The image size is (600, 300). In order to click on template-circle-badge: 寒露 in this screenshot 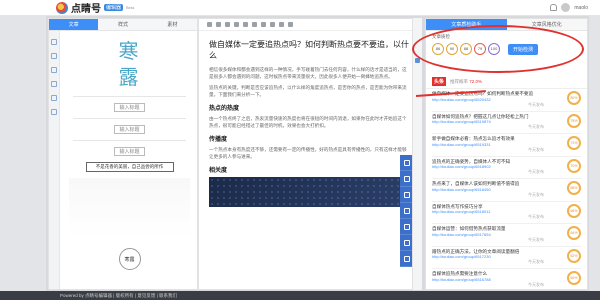, I will do `click(129, 259)`.